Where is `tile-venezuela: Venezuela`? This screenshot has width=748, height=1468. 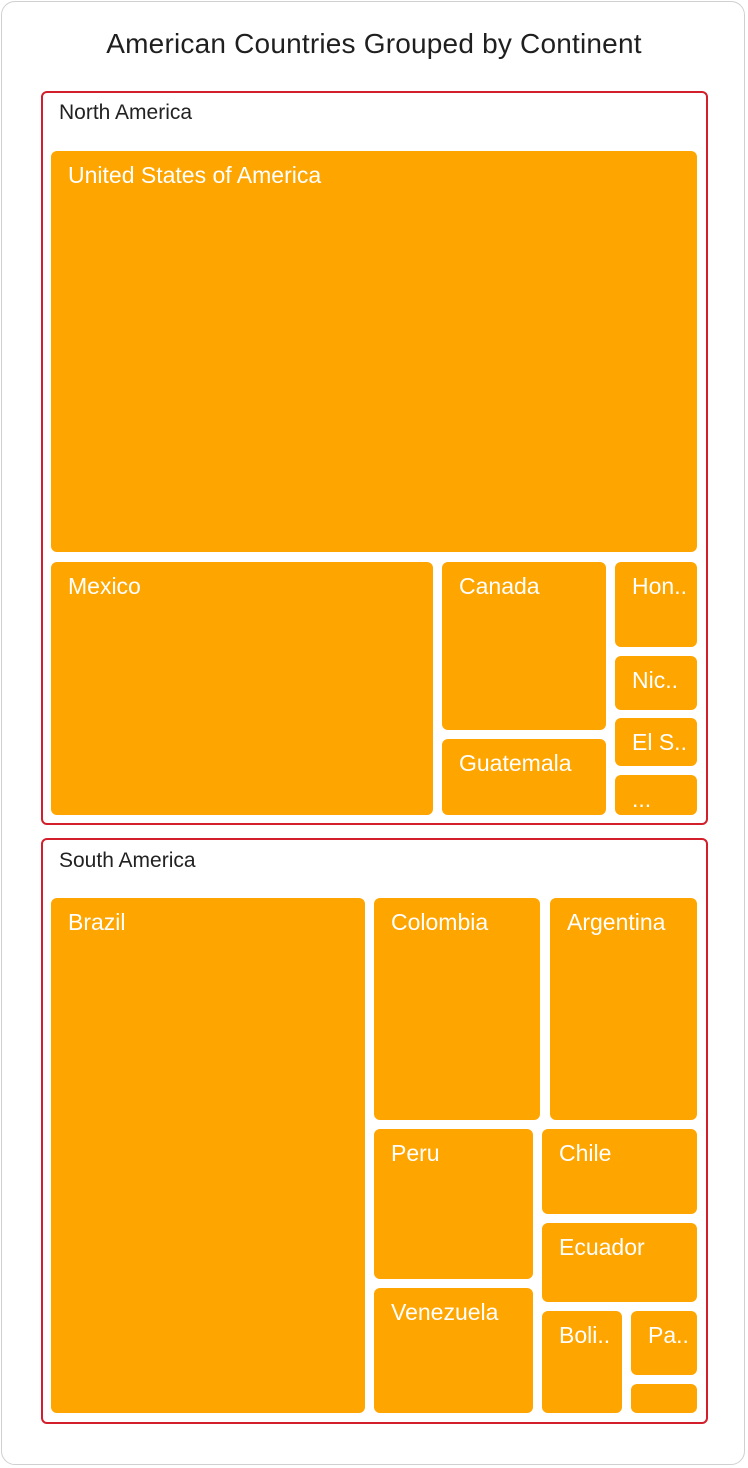
tile-venezuela: Venezuela is located at coordinates (453, 1350).